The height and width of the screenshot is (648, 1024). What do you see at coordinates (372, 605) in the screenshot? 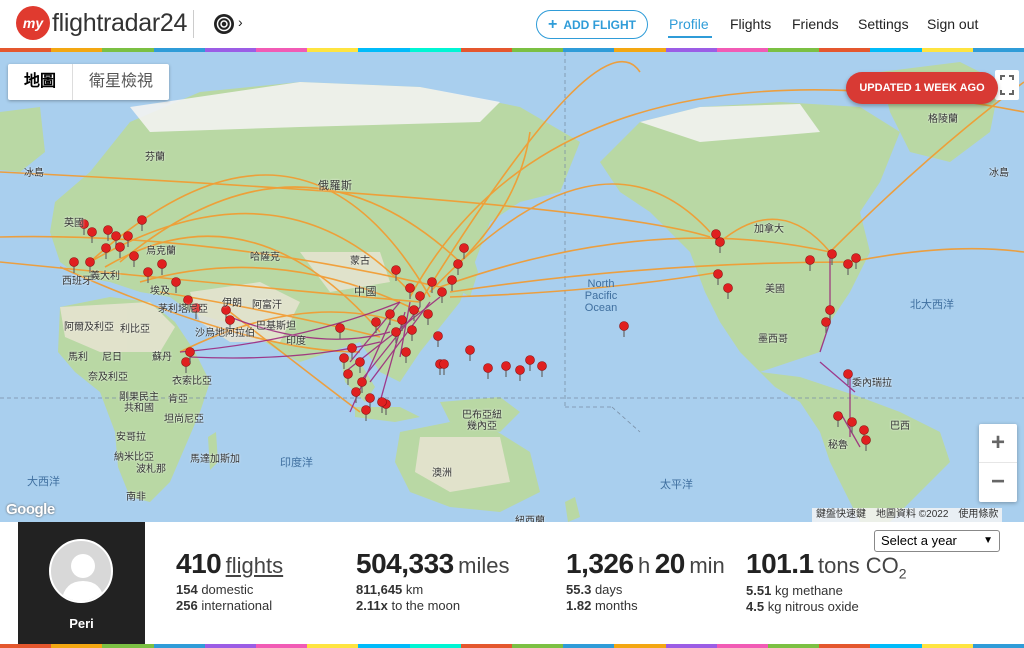
I see `moon-multiple: 2.11x` at bounding box center [372, 605].